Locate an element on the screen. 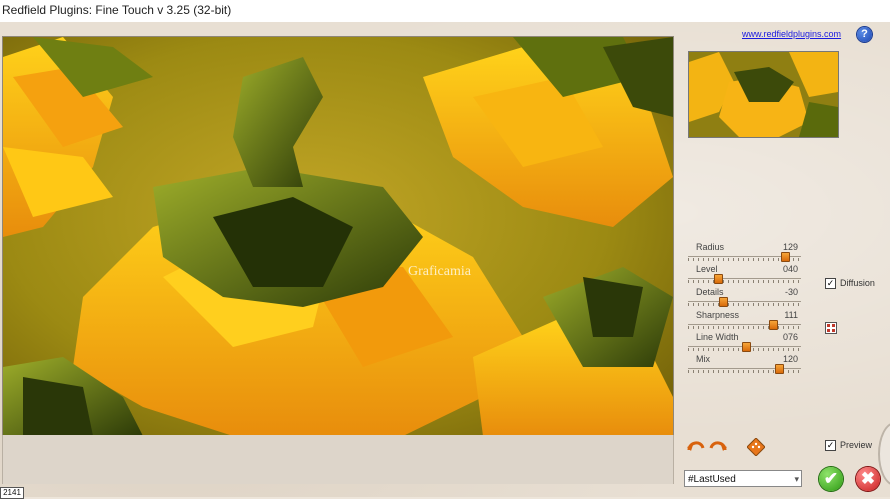  redo-icon is located at coordinates (718, 445).